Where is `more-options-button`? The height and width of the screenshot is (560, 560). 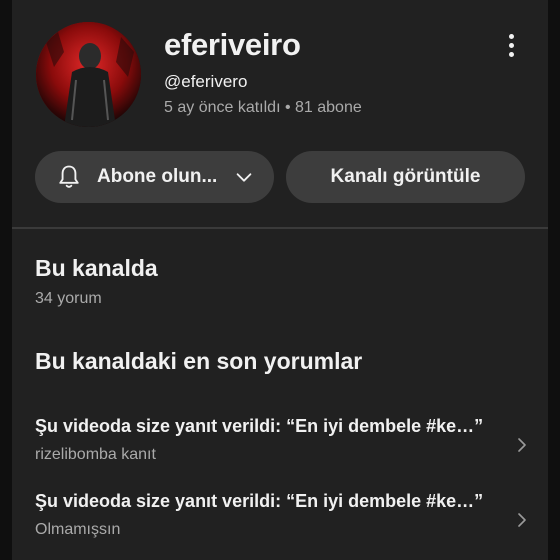
more-options-button is located at coordinates (511, 45).